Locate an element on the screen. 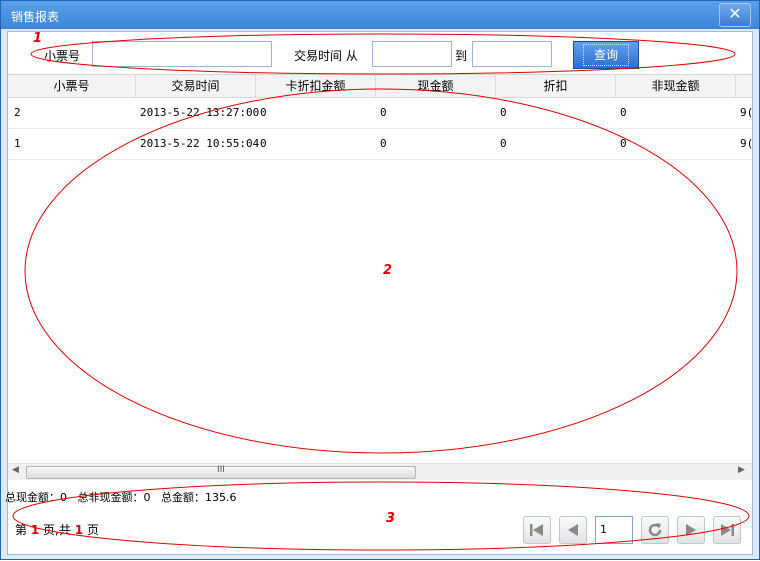  table-header: 小票号 交易时间 卡折扣金额 现金额 折扣 非现金额 is located at coordinates (380, 86).